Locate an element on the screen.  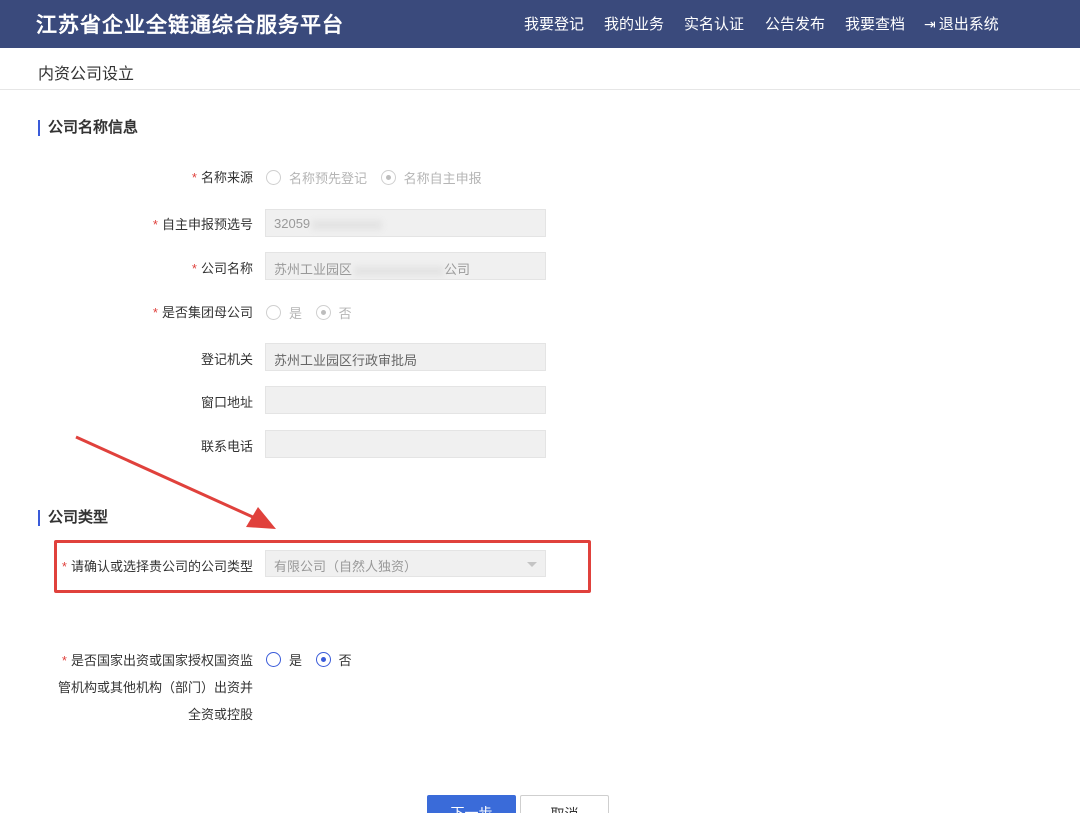
company-type-label: * 请确认或选择贵公司的公司类型 is located at coordinates (157, 566).